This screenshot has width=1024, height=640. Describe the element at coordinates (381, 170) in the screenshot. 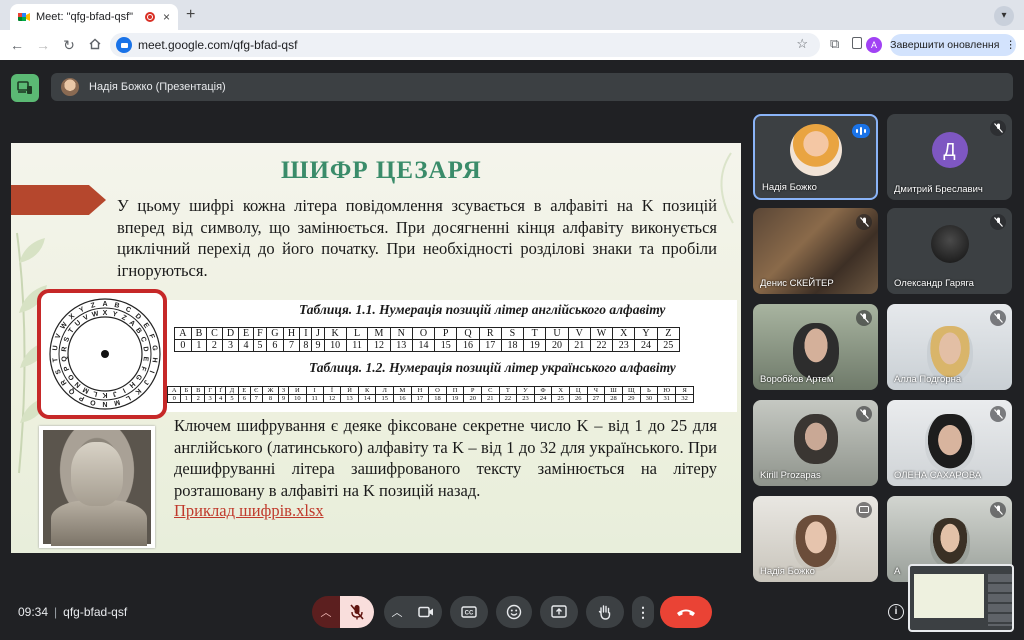

I see `slide-title: ШИФР ЦЕЗАРЯ` at that location.